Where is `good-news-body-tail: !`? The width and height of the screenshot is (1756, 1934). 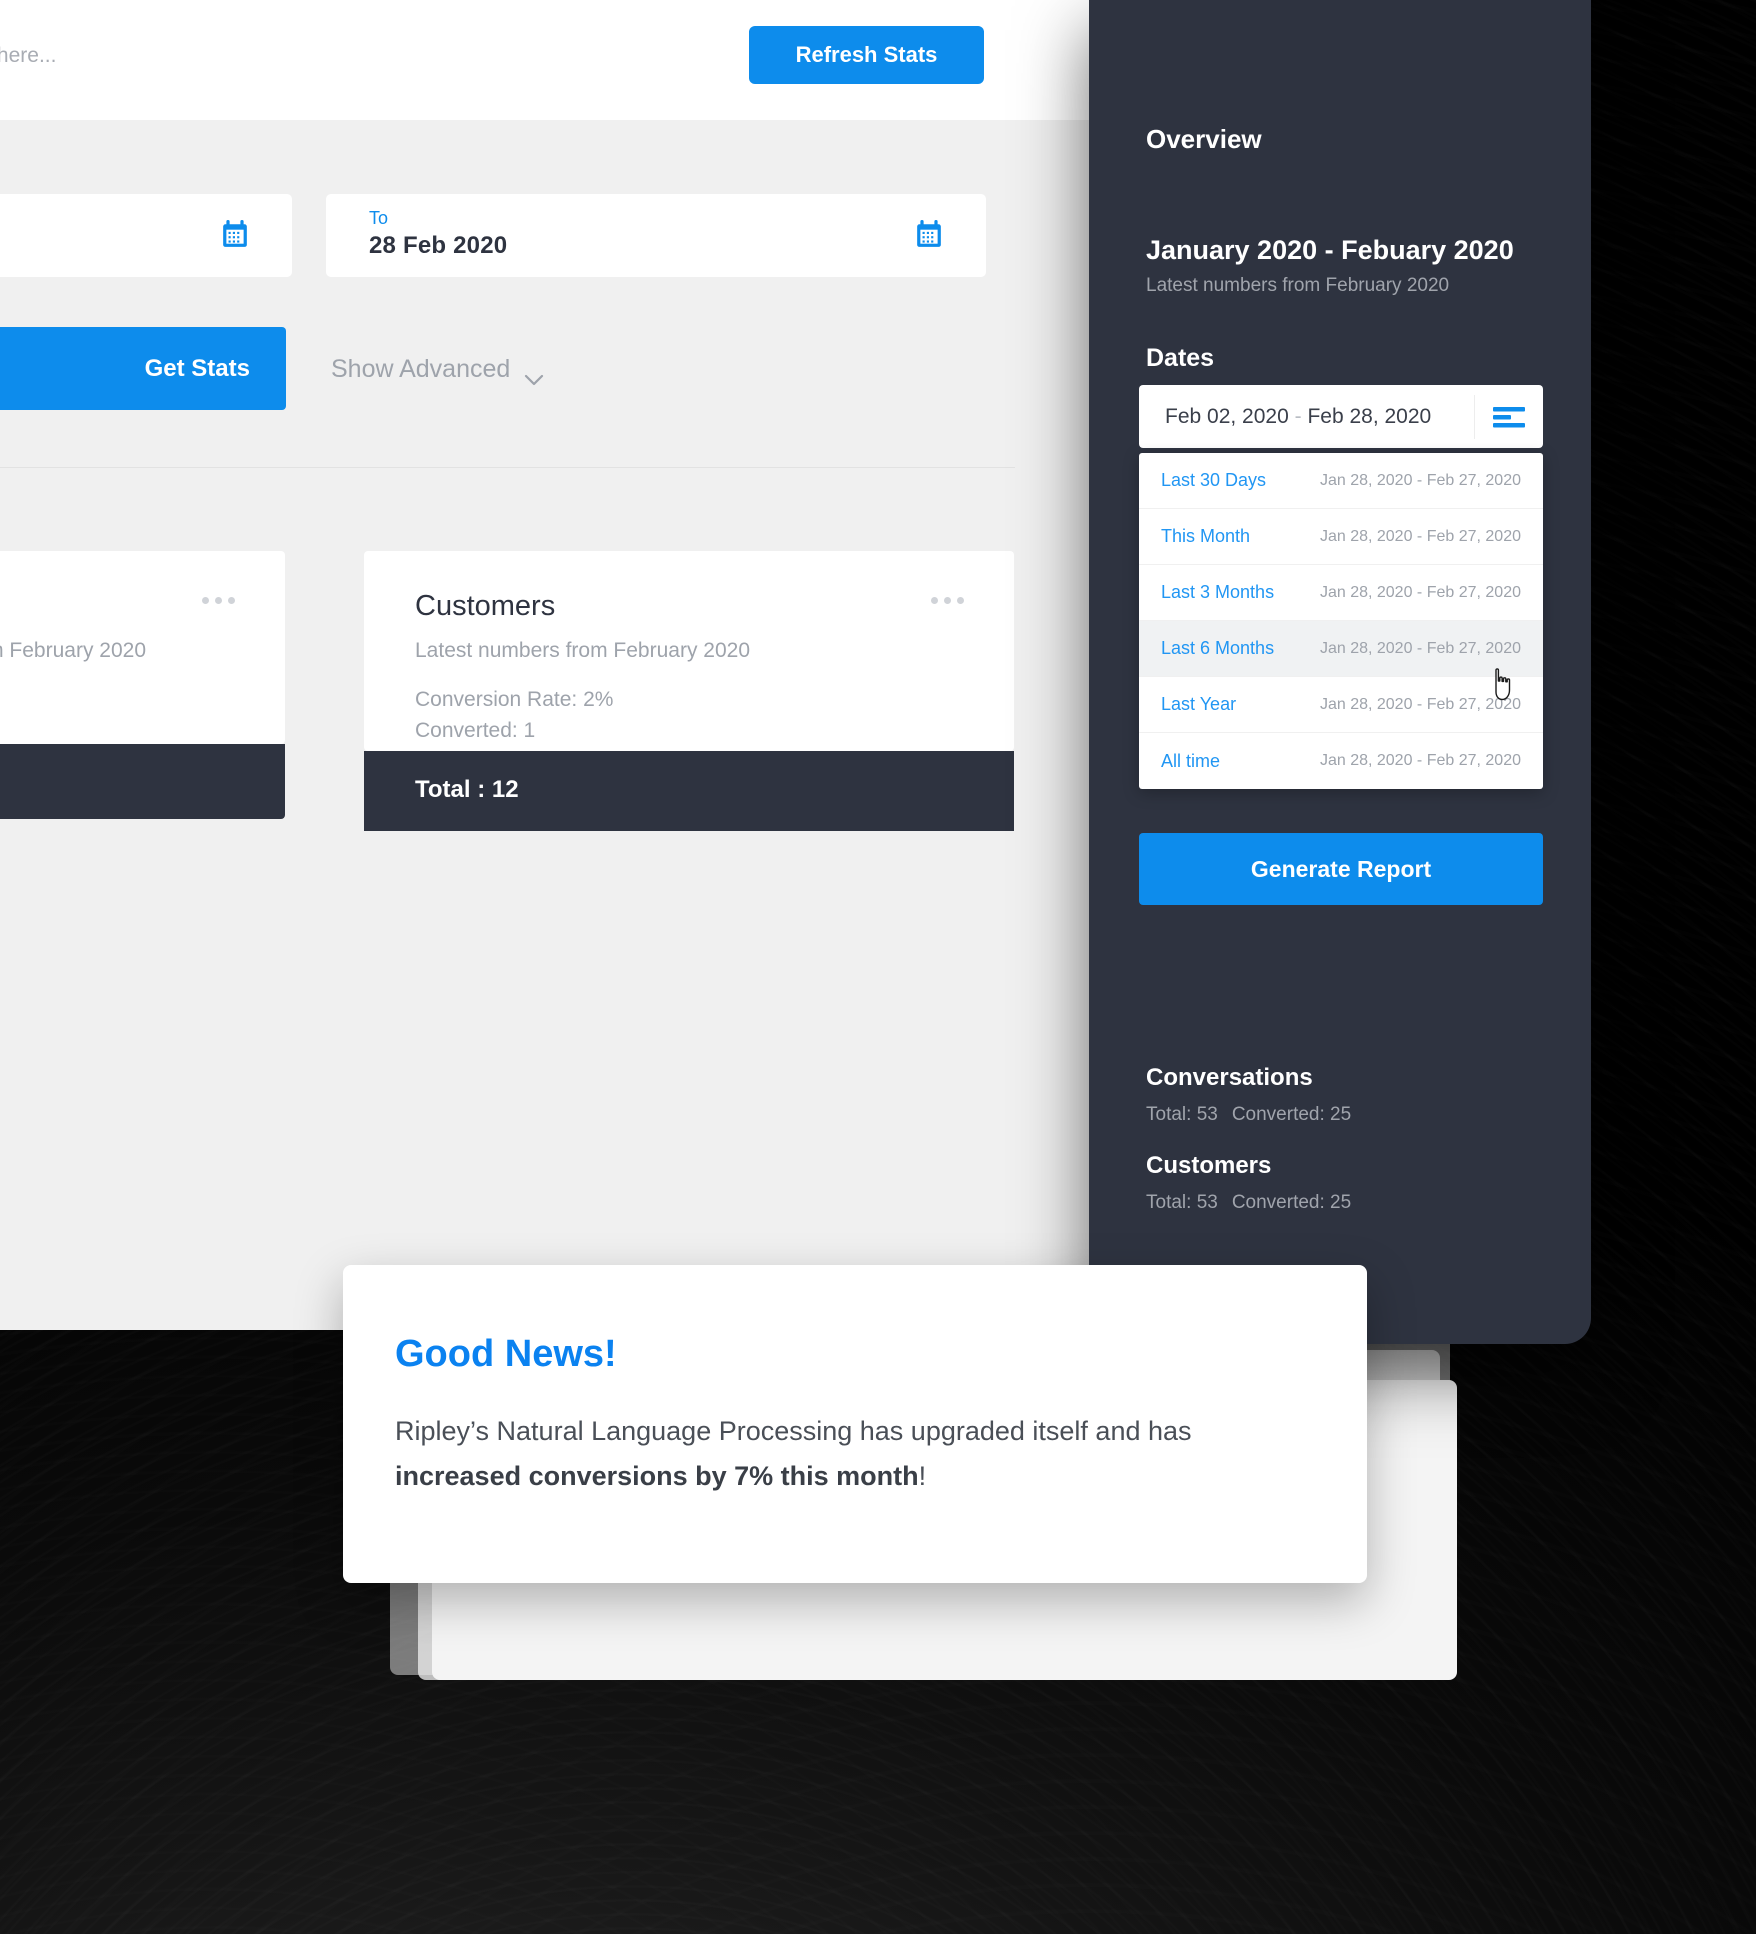
good-news-body-tail: ! is located at coordinates (922, 1475).